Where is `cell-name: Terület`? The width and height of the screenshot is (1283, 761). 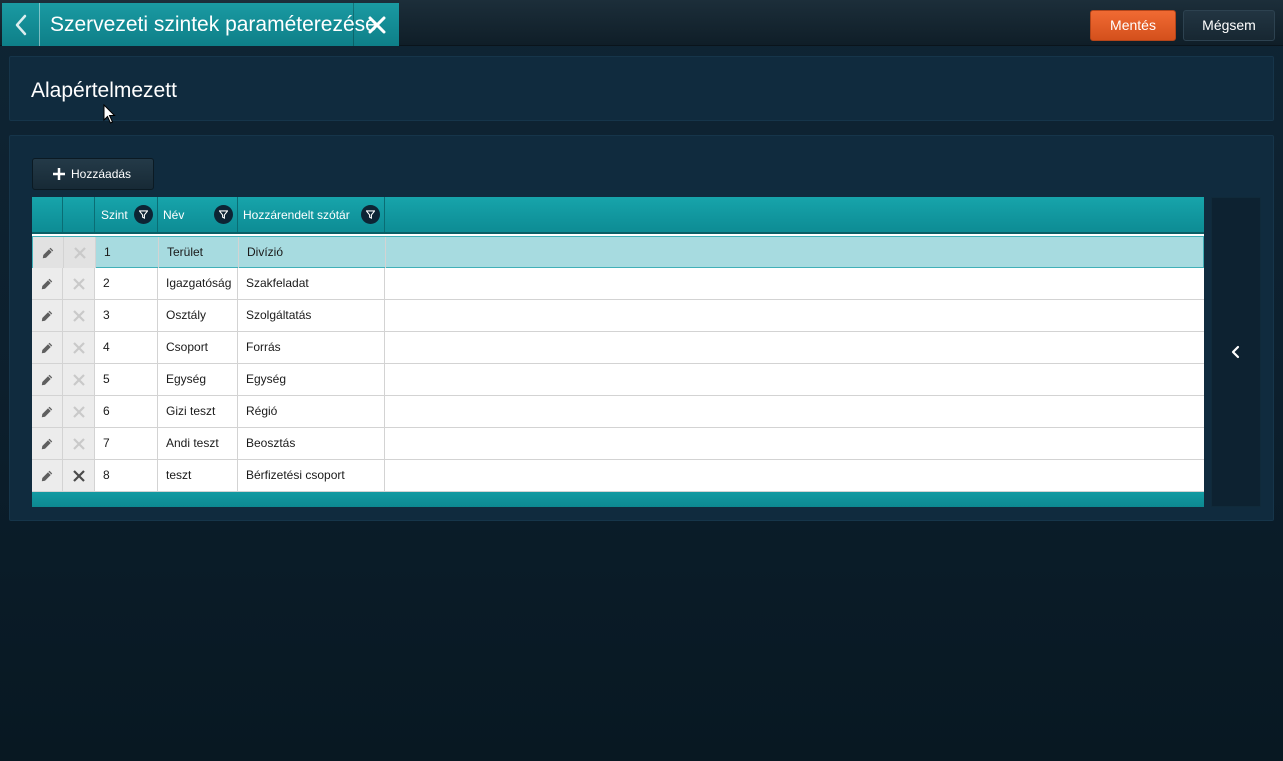
cell-name: Terület is located at coordinates (199, 252).